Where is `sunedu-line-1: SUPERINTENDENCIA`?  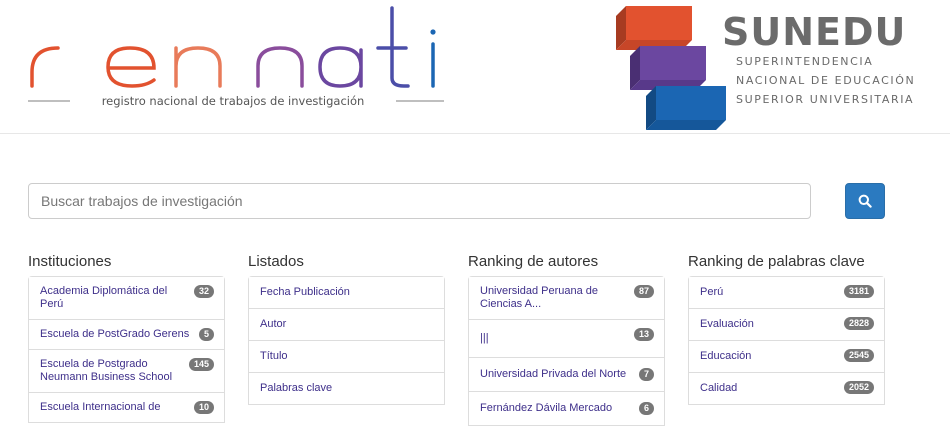 sunedu-line-1: SUPERINTENDENCIA is located at coordinates (805, 61).